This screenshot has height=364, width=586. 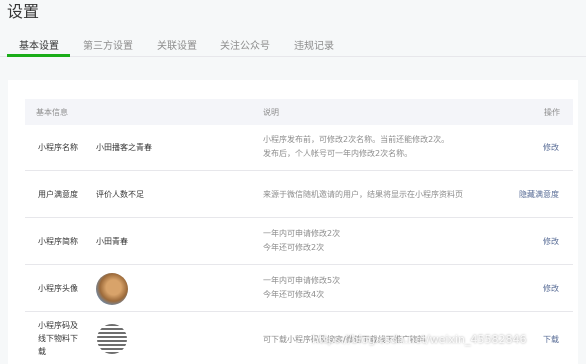 What do you see at coordinates (552, 112) in the screenshot?
I see `header-operation: 操作` at bounding box center [552, 112].